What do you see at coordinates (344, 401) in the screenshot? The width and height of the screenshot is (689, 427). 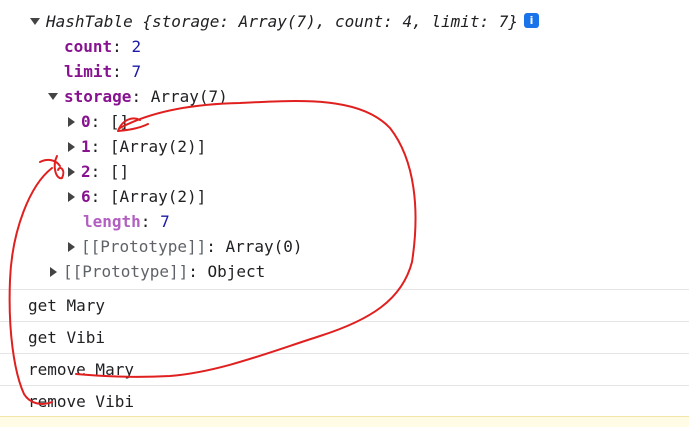 I see `console-log-line: remove Vibi` at bounding box center [344, 401].